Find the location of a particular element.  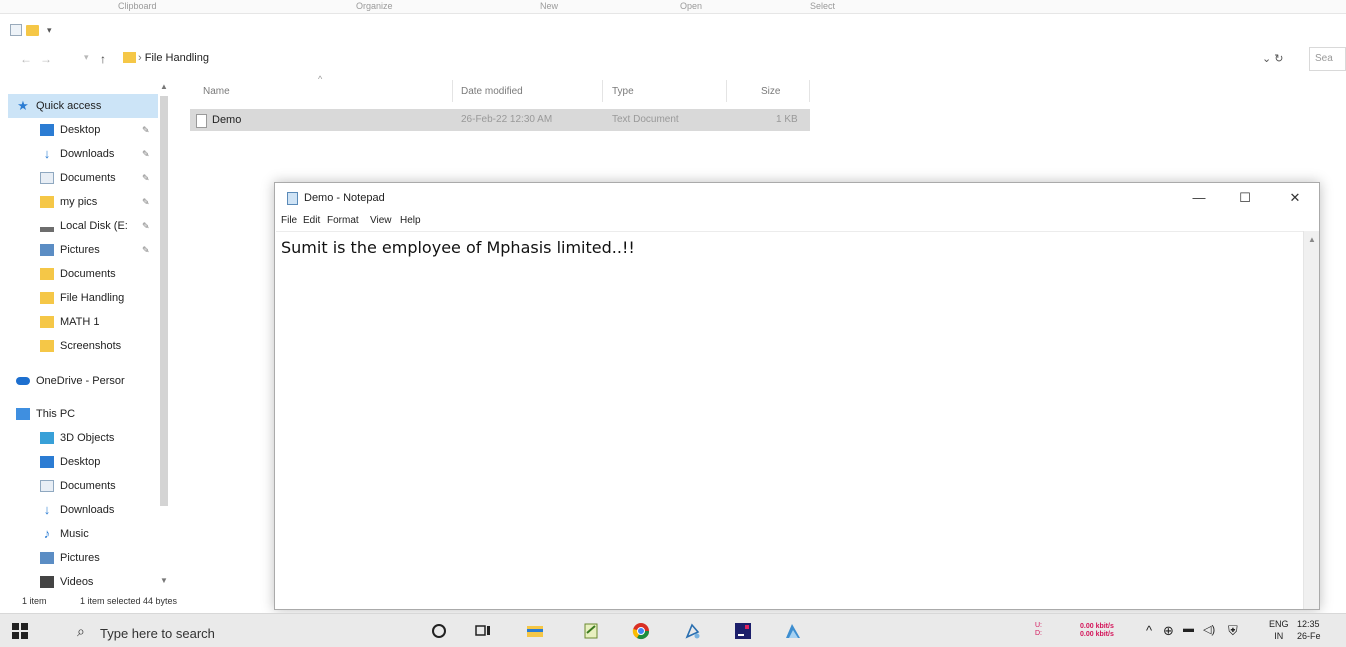

close-button: ✕ is located at coordinates (1295, 198).